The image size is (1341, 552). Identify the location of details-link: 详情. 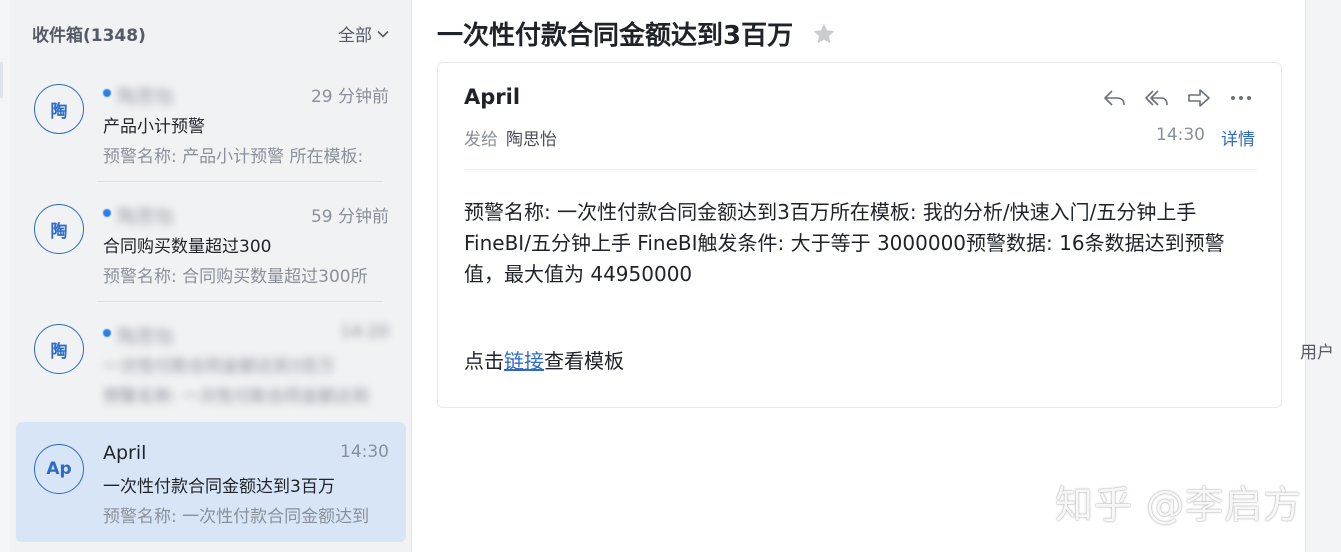
(1238, 137).